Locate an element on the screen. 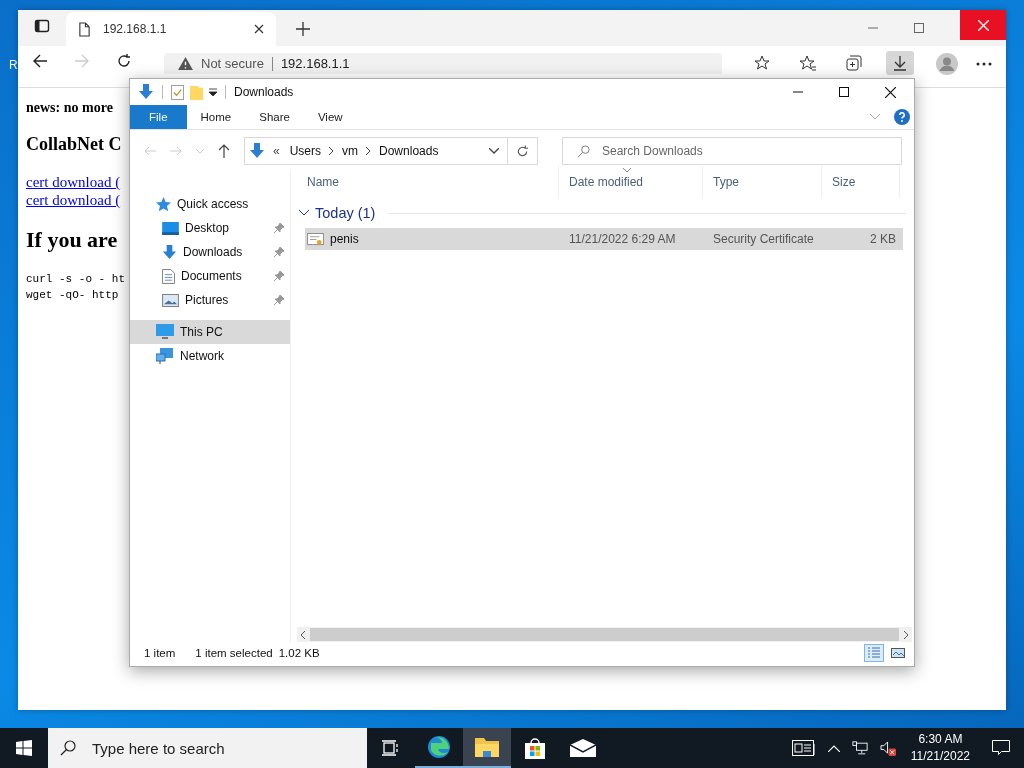 The image size is (1024, 768). back-icon is located at coordinates (40, 61).